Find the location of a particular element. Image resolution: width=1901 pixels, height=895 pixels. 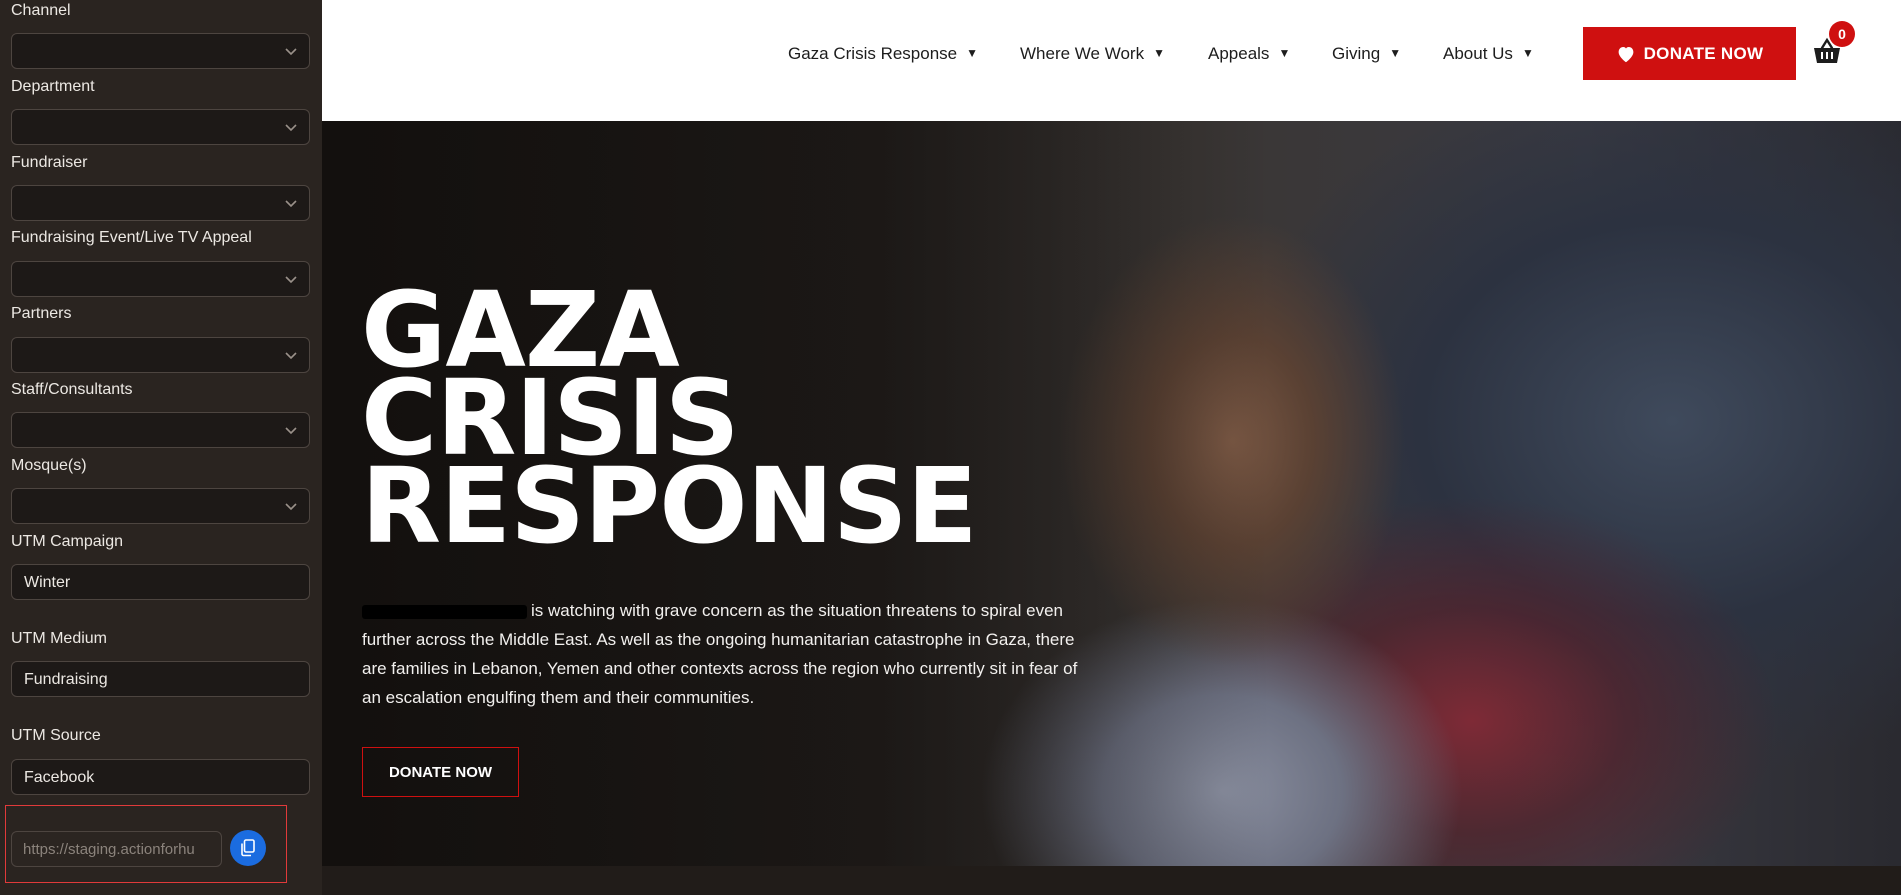

nav-where-we-work: Where We Work ▼ is located at coordinates (1092, 54).